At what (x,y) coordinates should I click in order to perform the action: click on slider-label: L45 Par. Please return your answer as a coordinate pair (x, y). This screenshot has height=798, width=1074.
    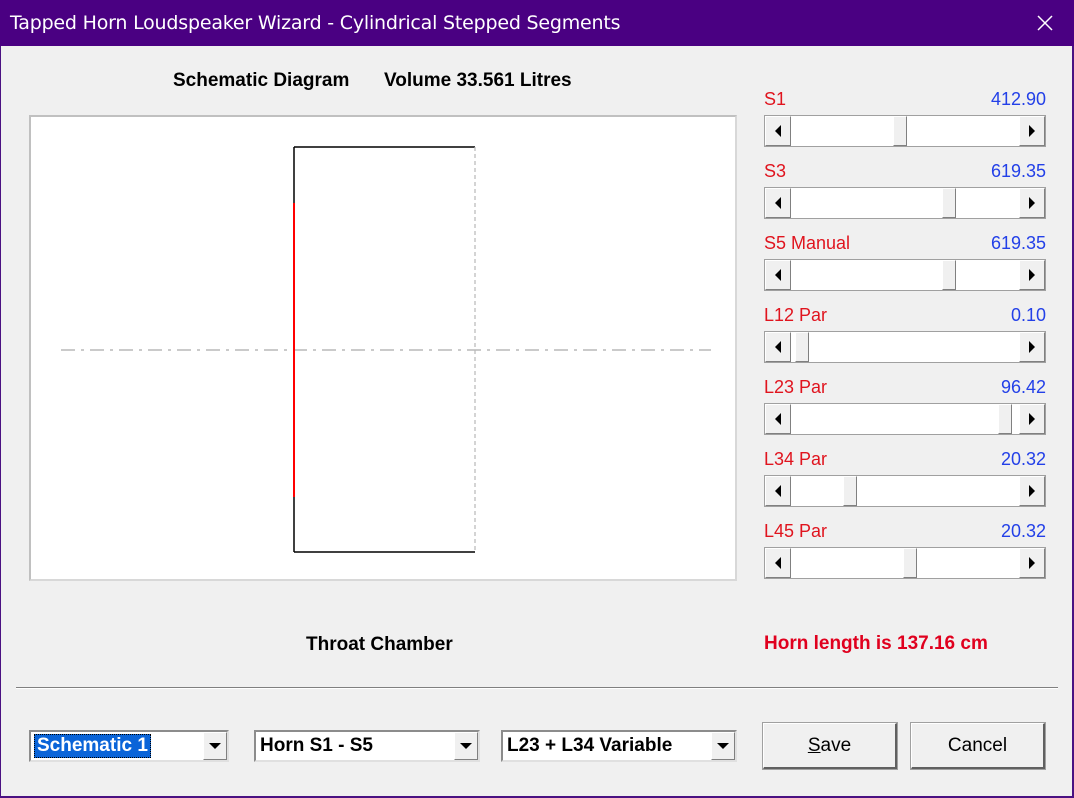
    Looking at the image, I should click on (796, 531).